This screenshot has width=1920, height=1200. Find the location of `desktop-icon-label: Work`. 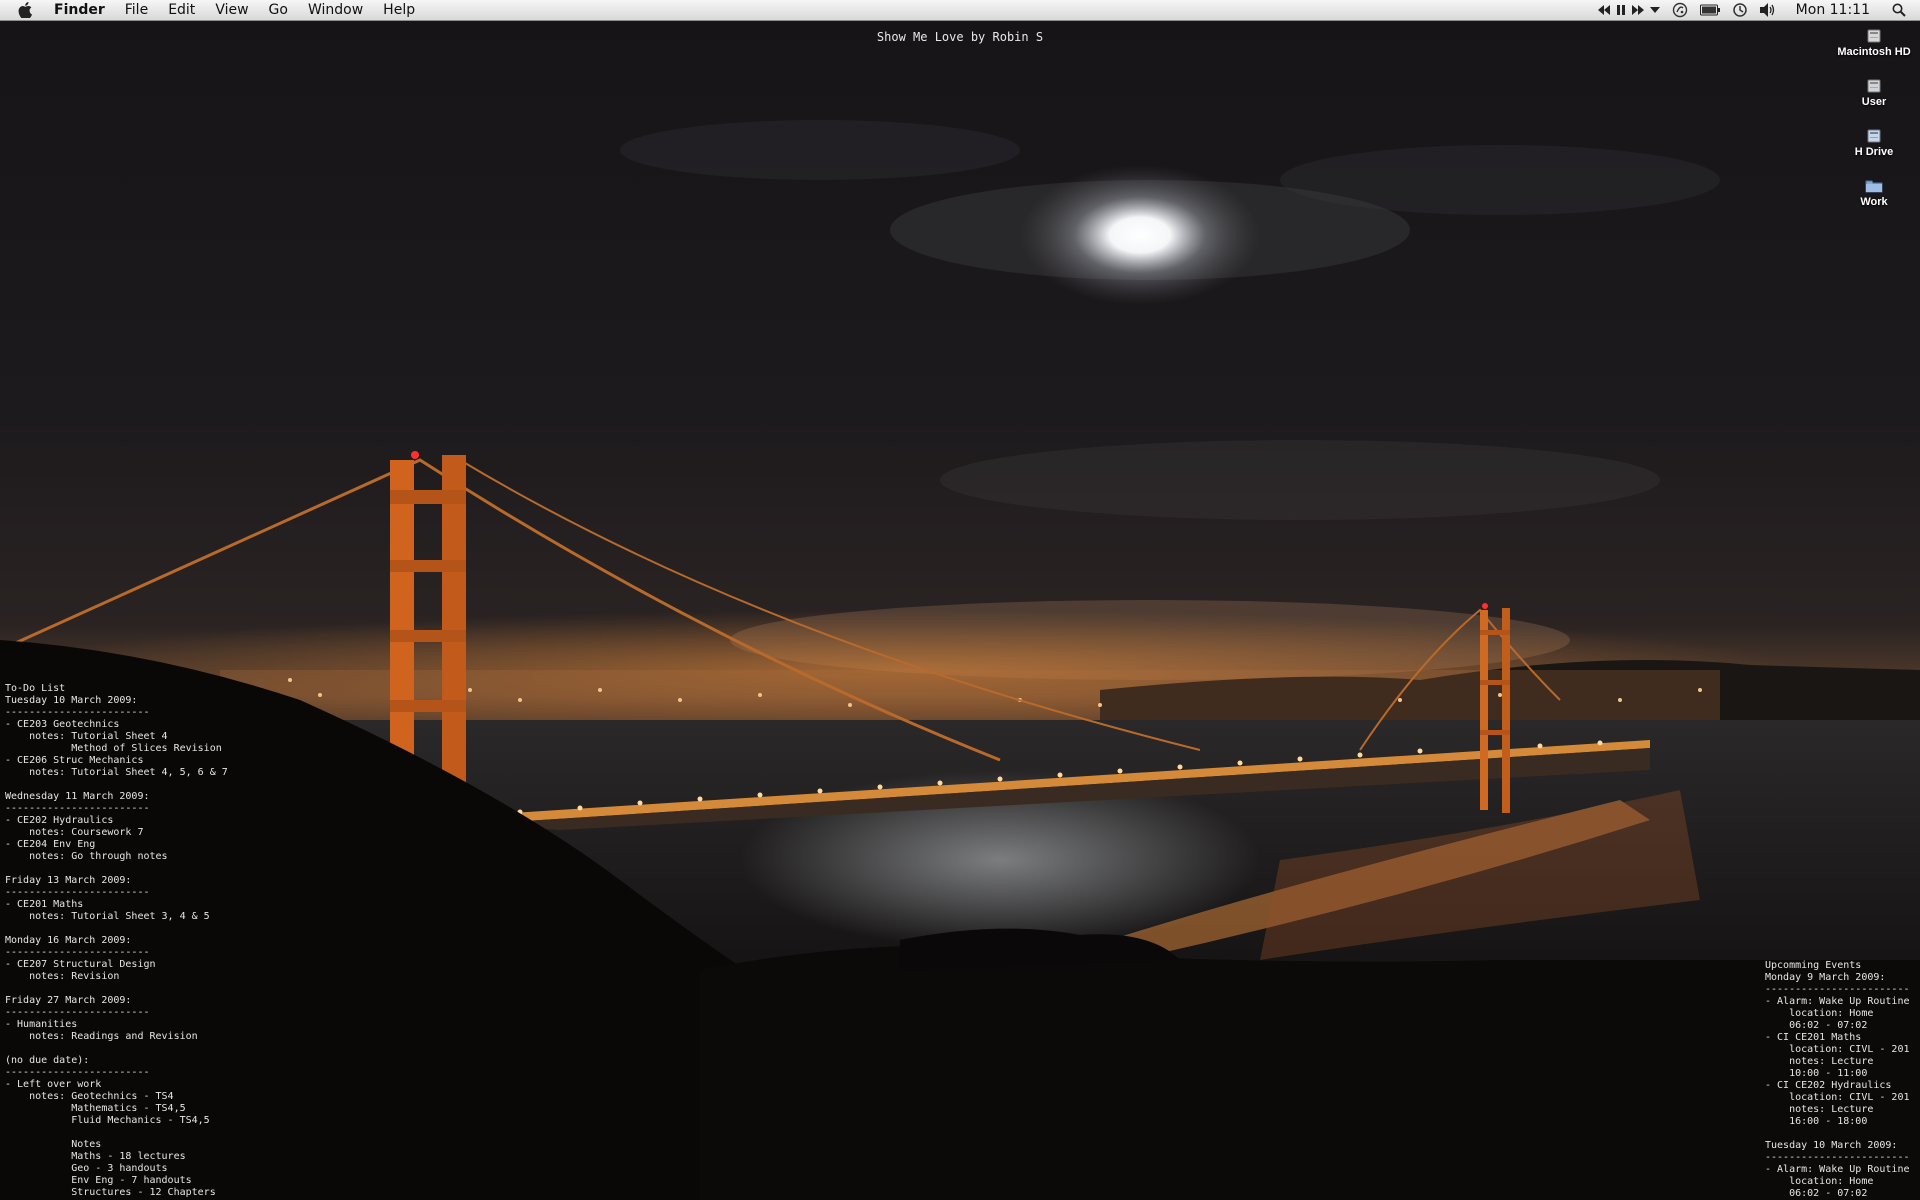

desktop-icon-label: Work is located at coordinates (1874, 202).